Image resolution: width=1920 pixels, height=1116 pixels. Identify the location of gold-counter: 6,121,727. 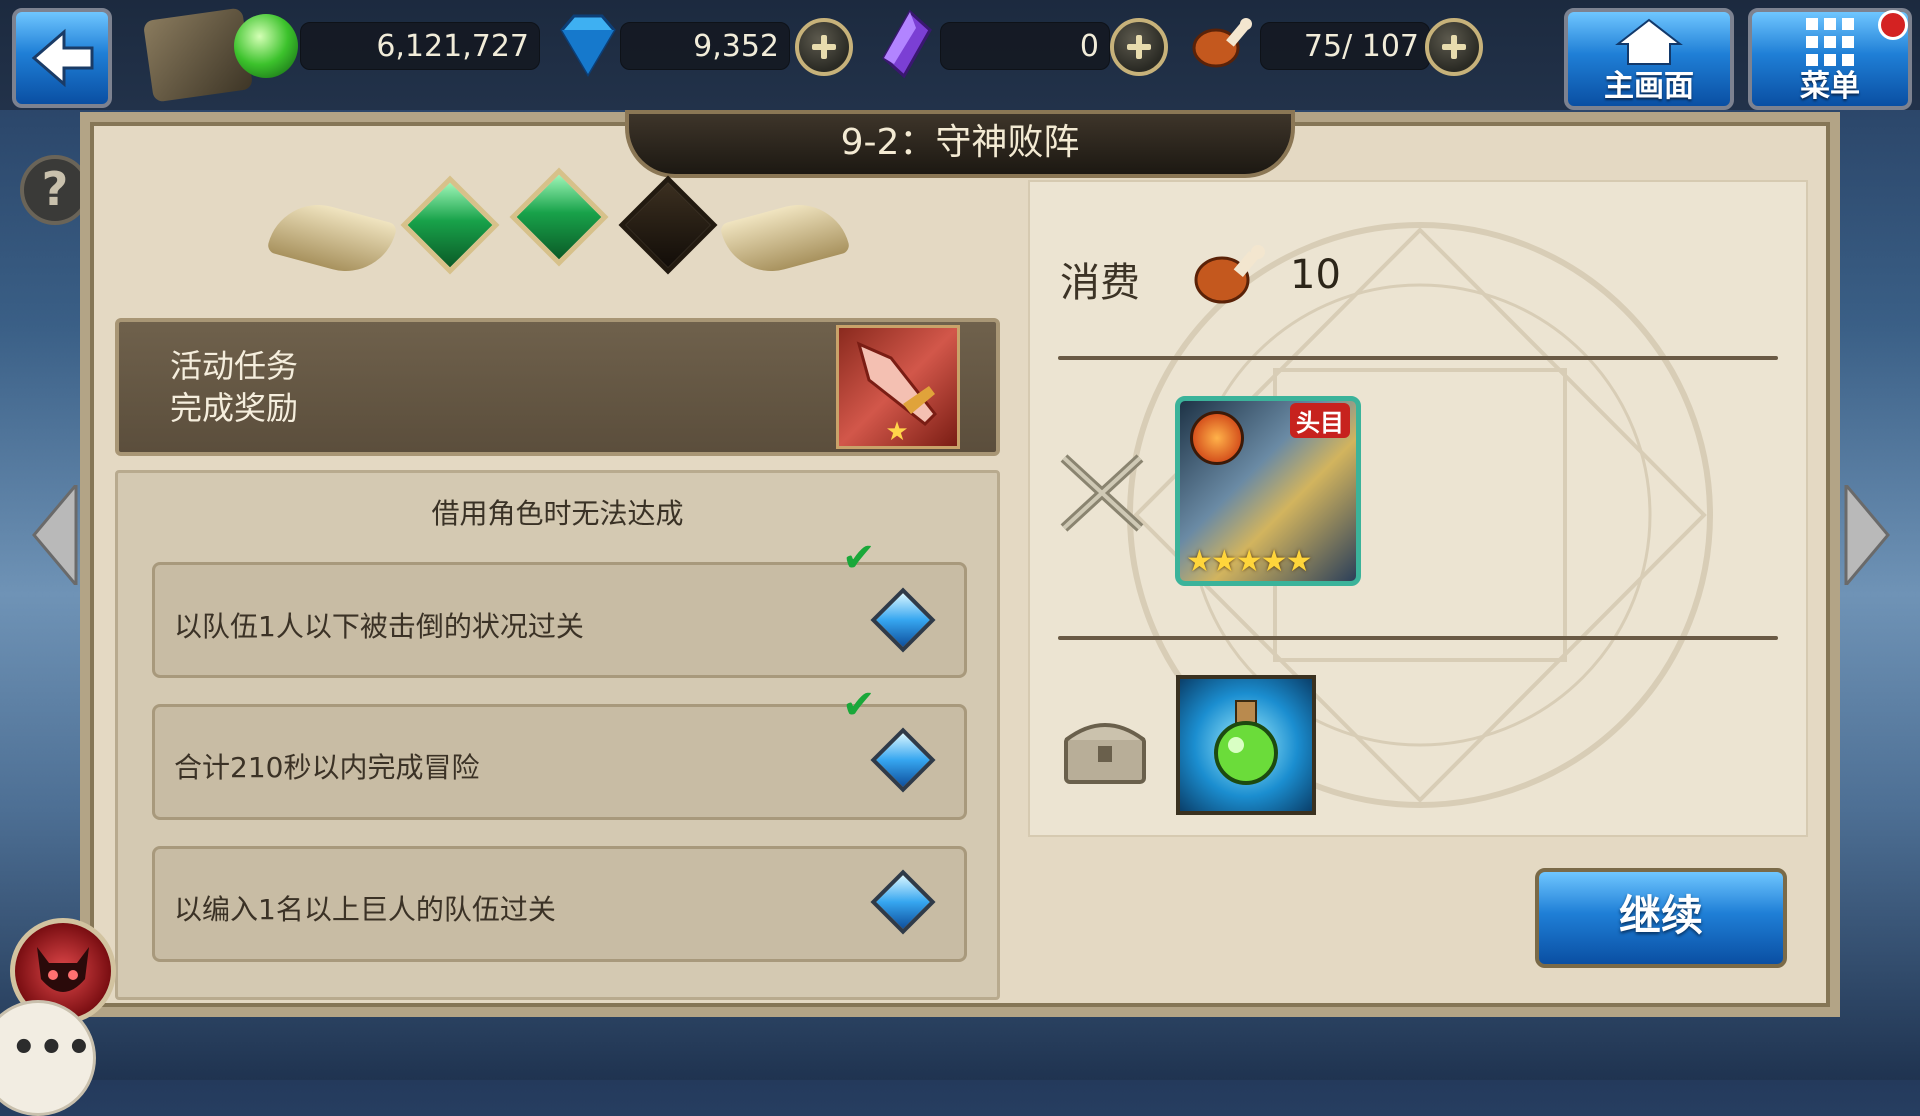
(420, 46).